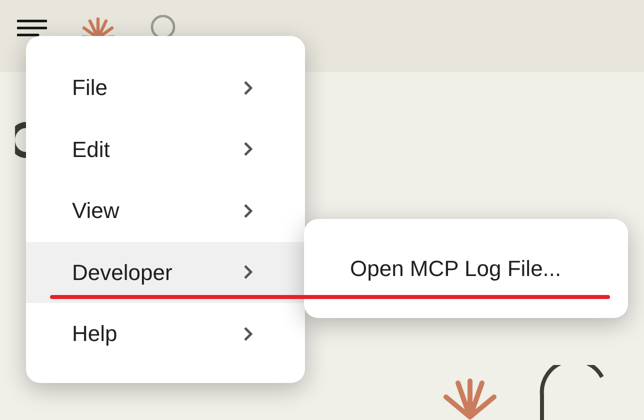 This screenshot has width=644, height=420. What do you see at coordinates (165, 333) in the screenshot?
I see `menu-item: Help` at bounding box center [165, 333].